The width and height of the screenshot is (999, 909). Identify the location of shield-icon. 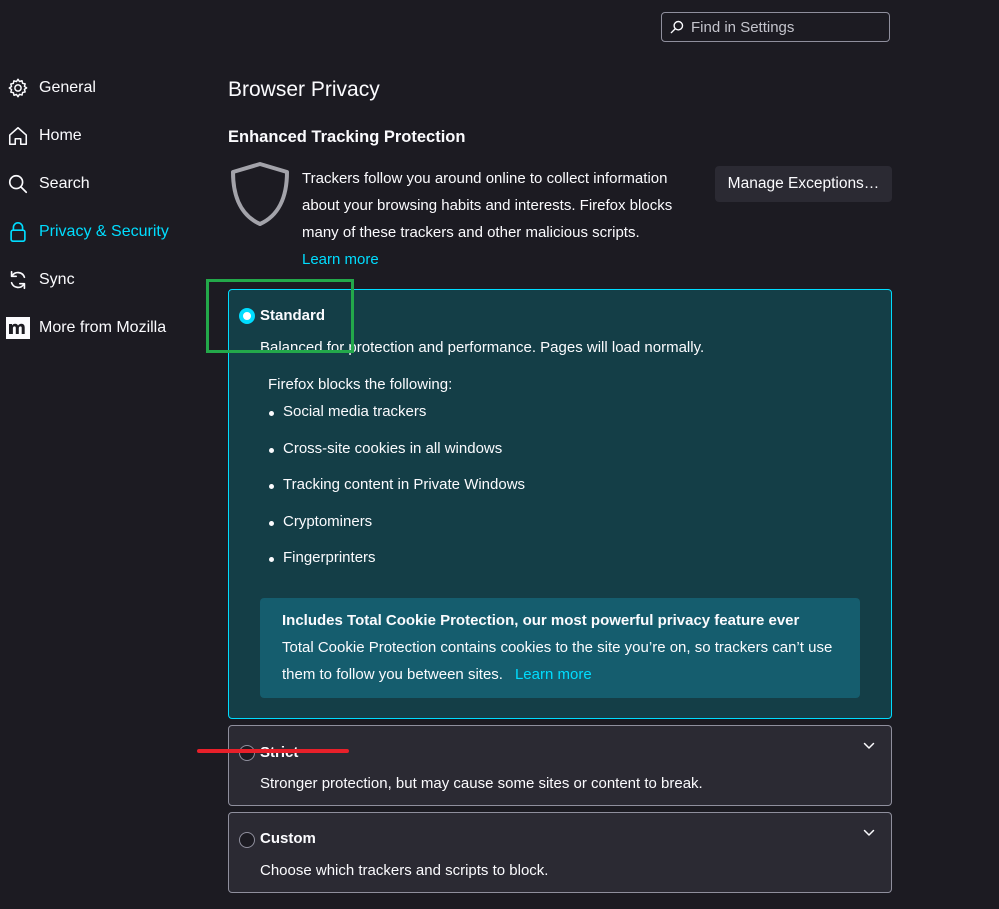
(260, 196).